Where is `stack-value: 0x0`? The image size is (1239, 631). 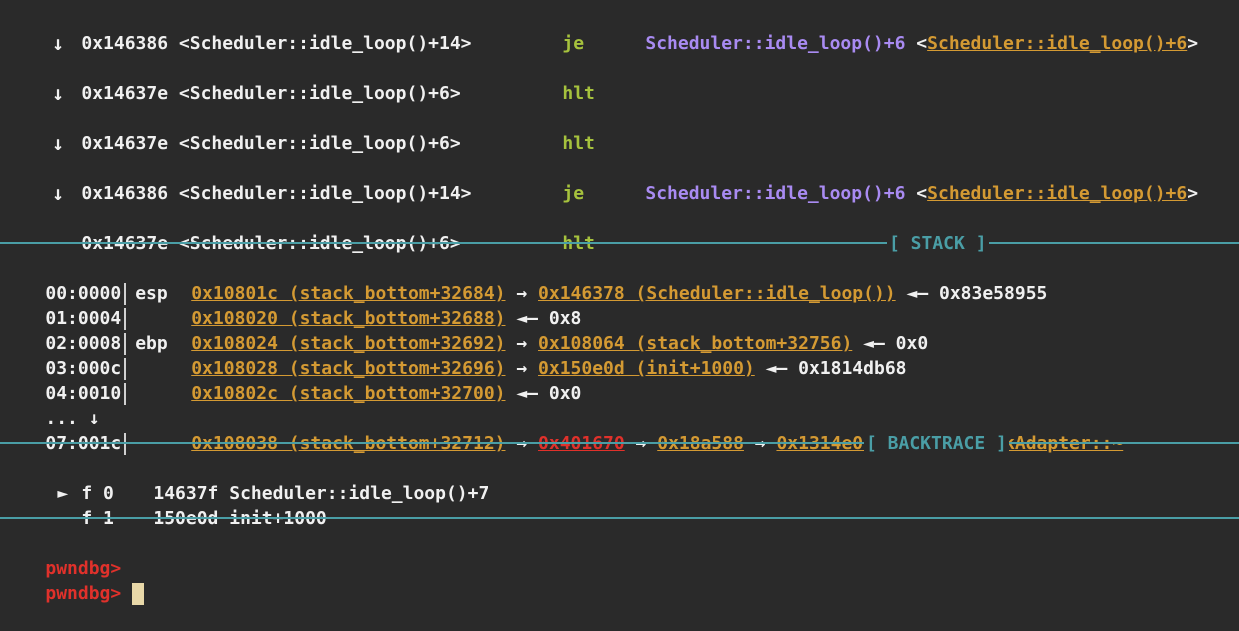
stack-value: 0x0 is located at coordinates (565, 393).